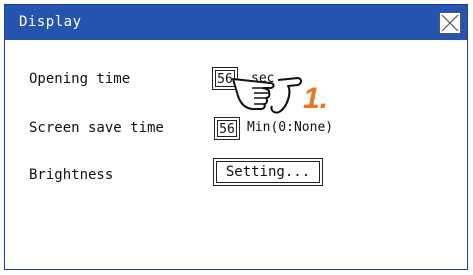 This screenshot has height=275, width=473. What do you see at coordinates (50, 22) in the screenshot?
I see `dialog-title: Display` at bounding box center [50, 22].